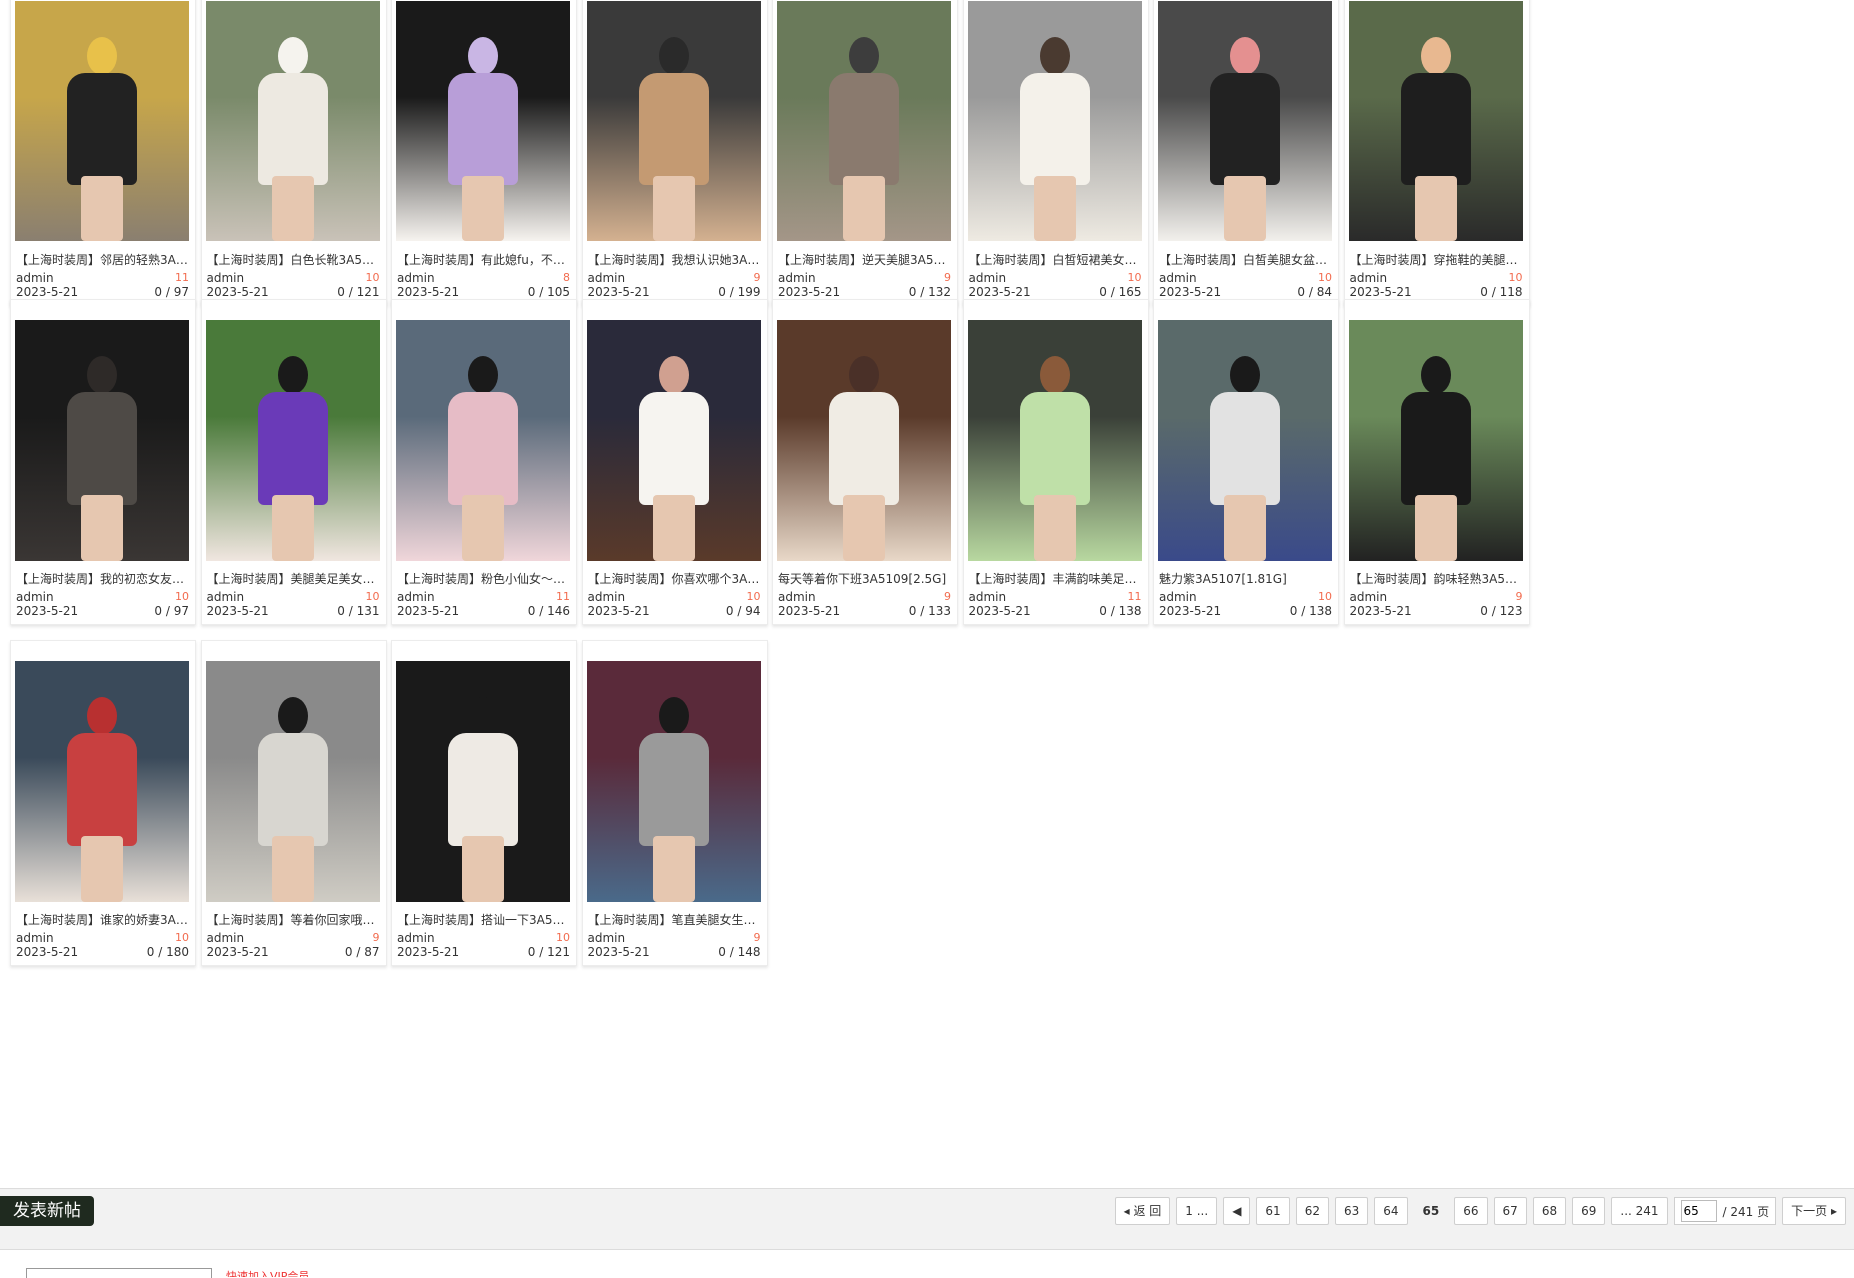  I want to click on post-meta-author-row: admin 10, so click(293, 278).